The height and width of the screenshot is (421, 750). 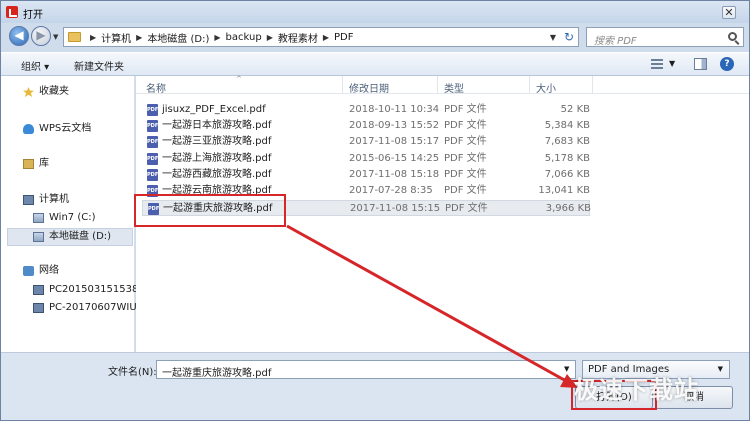 What do you see at coordinates (78, 200) in the screenshot?
I see `nav-computer: 计算机` at bounding box center [78, 200].